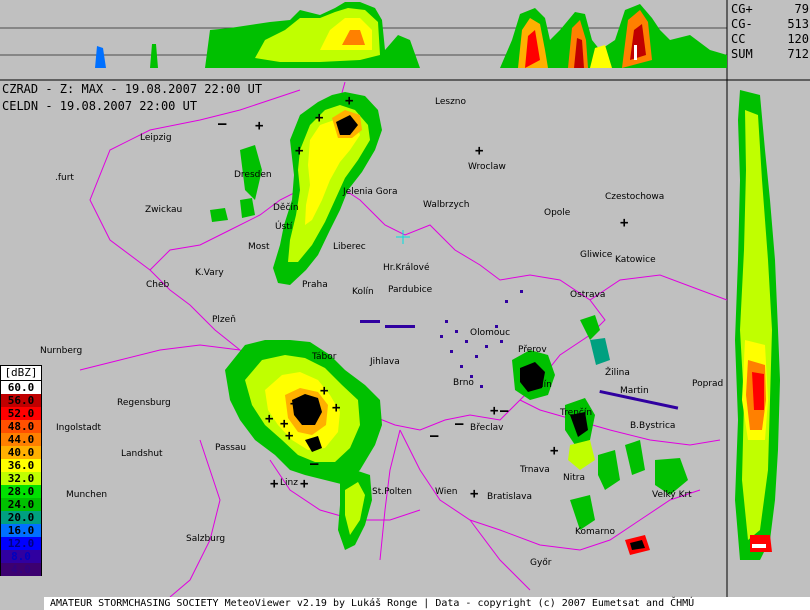 The height and width of the screenshot is (610, 810). Describe the element at coordinates (588, 295) in the screenshot. I see `city-label: Ostrava` at that location.